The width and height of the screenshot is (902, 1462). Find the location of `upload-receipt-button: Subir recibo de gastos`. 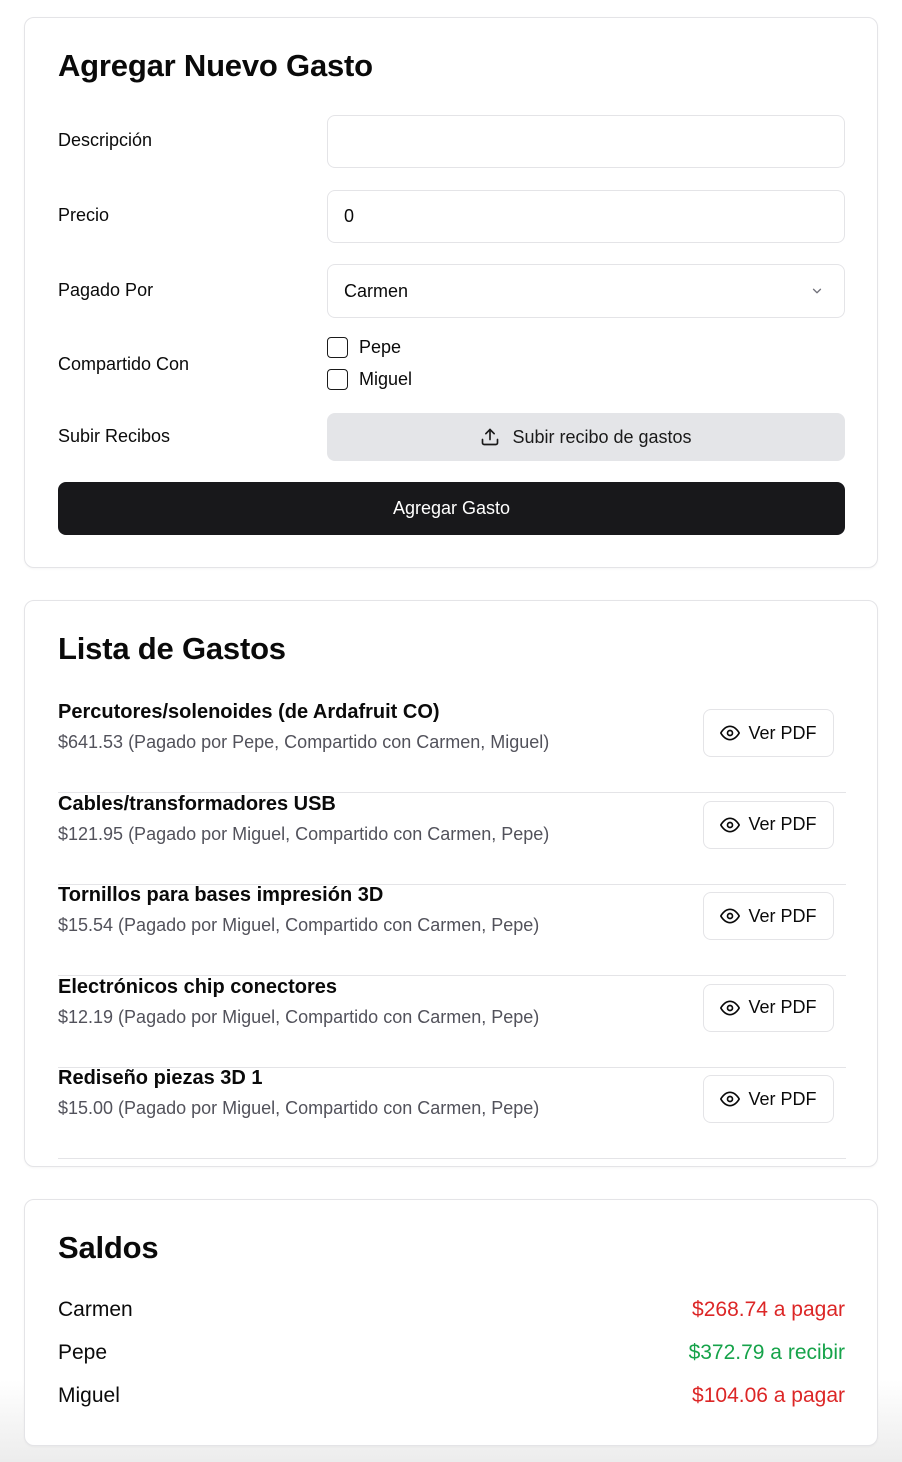

upload-receipt-button: Subir recibo de gastos is located at coordinates (586, 437).